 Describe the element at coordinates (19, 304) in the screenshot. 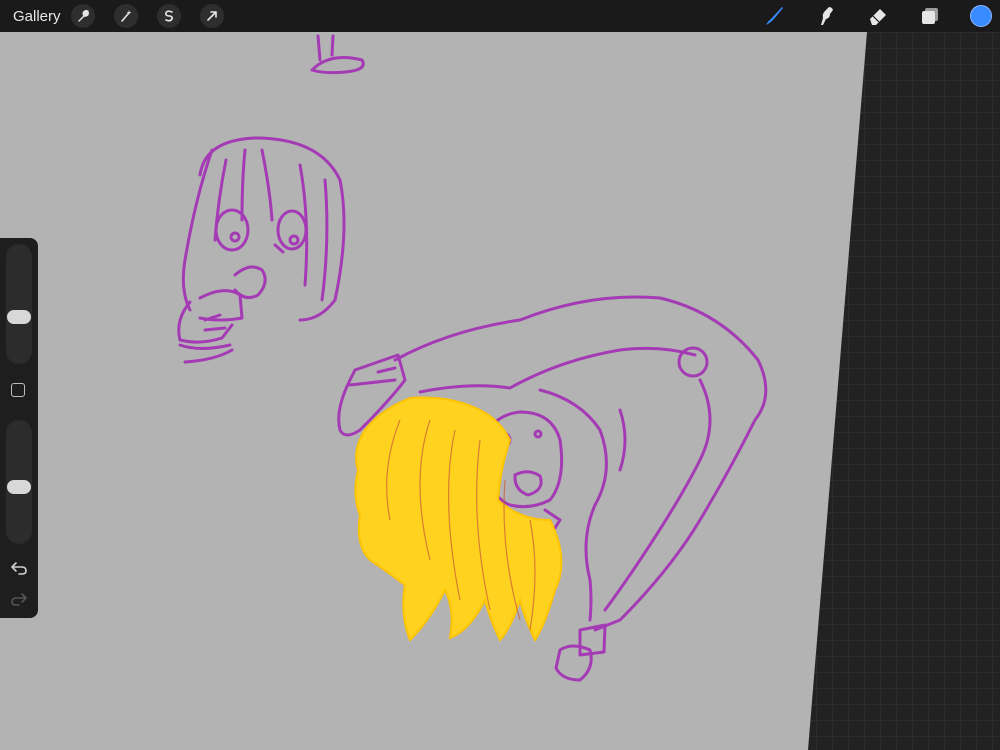

I see `brush-size-slider` at that location.